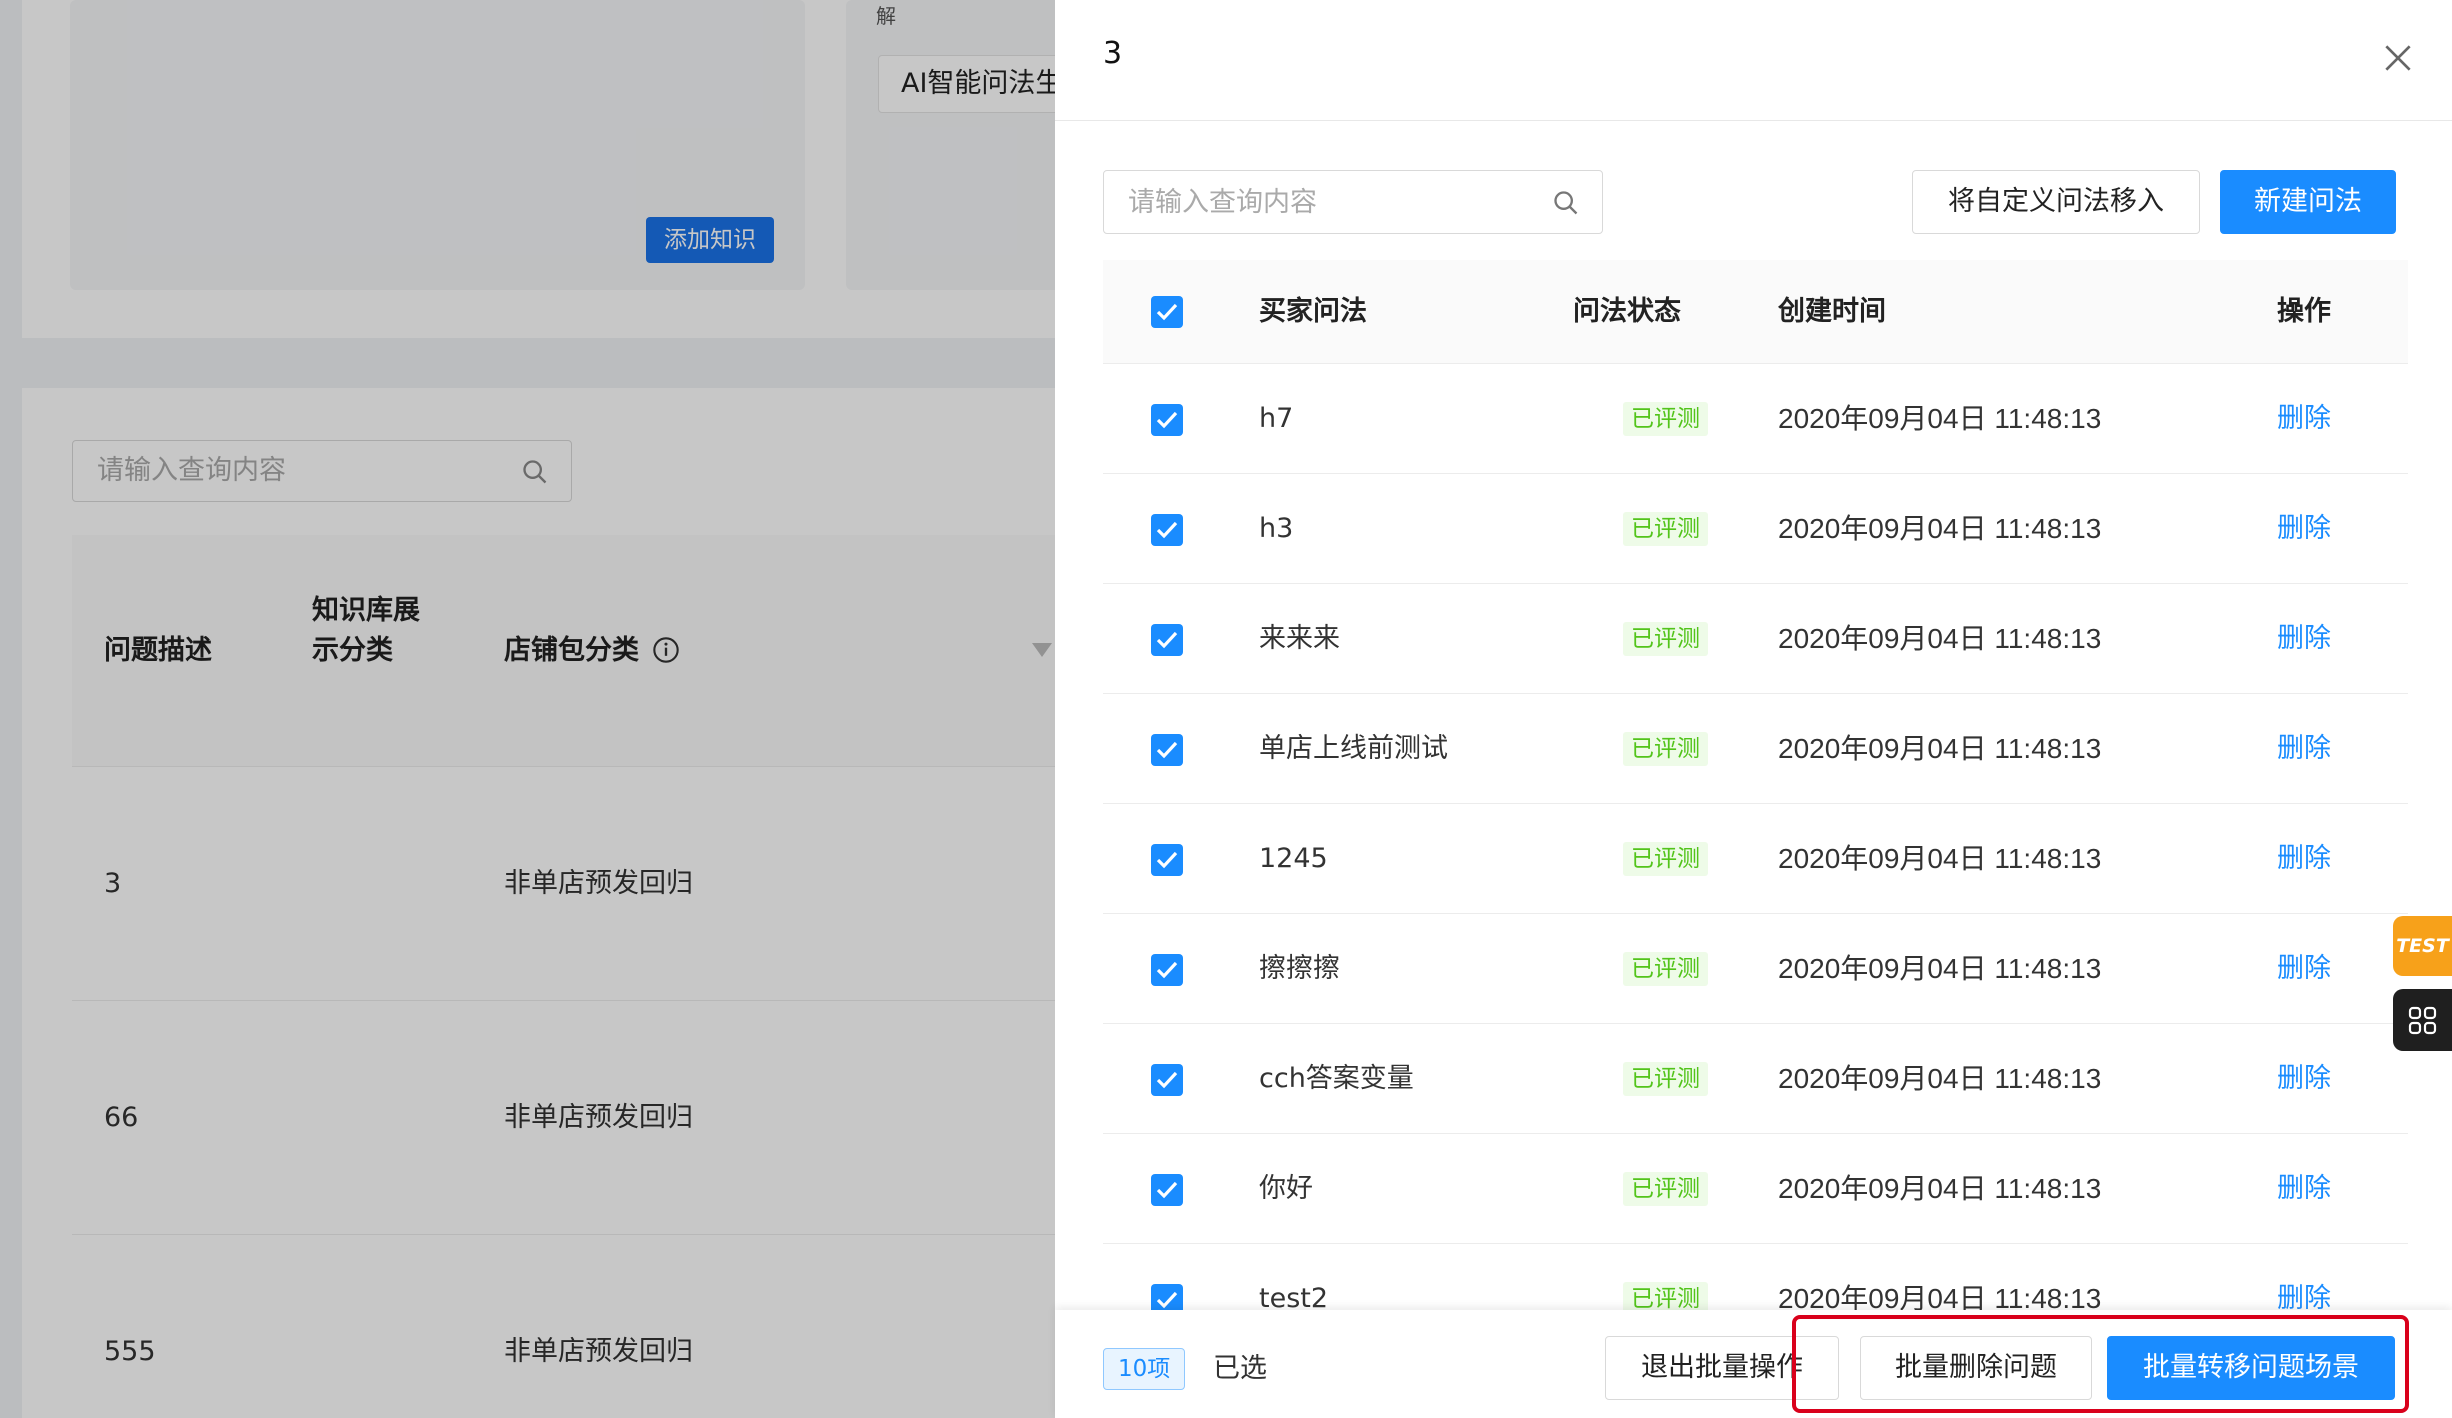 The width and height of the screenshot is (2452, 1418). I want to click on grid-widget, so click(2422, 1020).